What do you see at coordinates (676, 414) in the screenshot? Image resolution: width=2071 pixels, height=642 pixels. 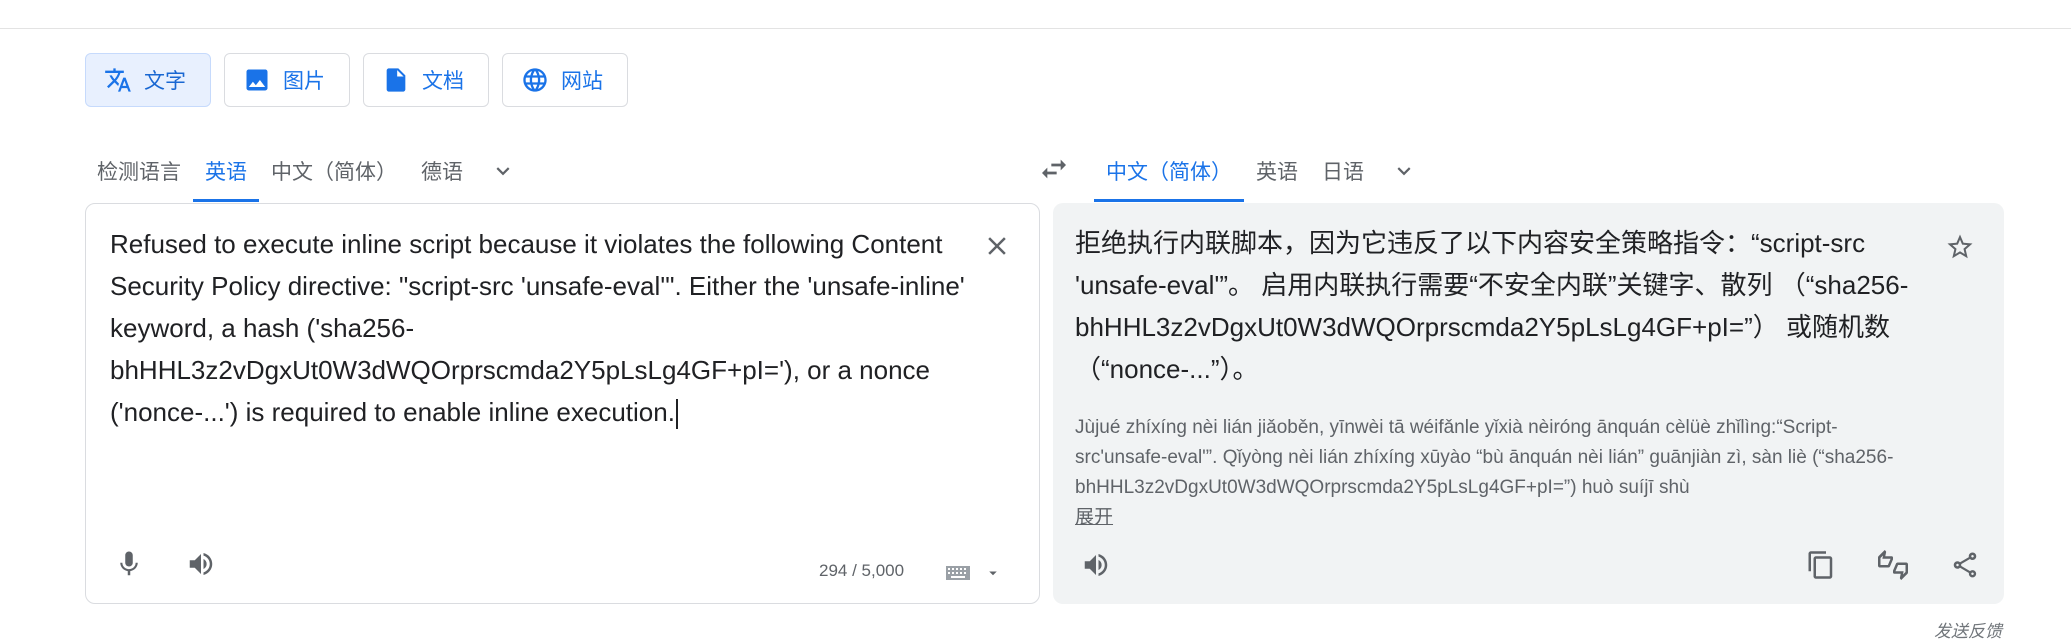 I see `text-caret` at bounding box center [676, 414].